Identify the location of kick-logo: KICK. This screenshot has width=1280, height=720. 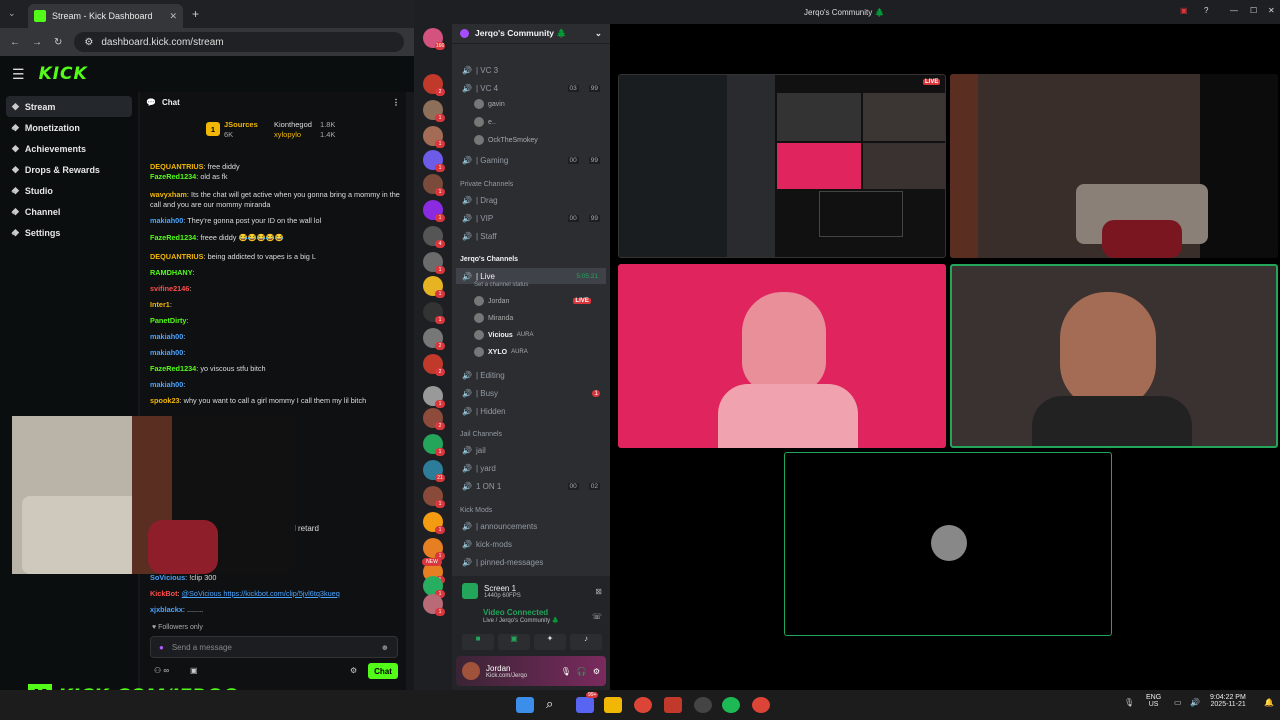
(63, 74).